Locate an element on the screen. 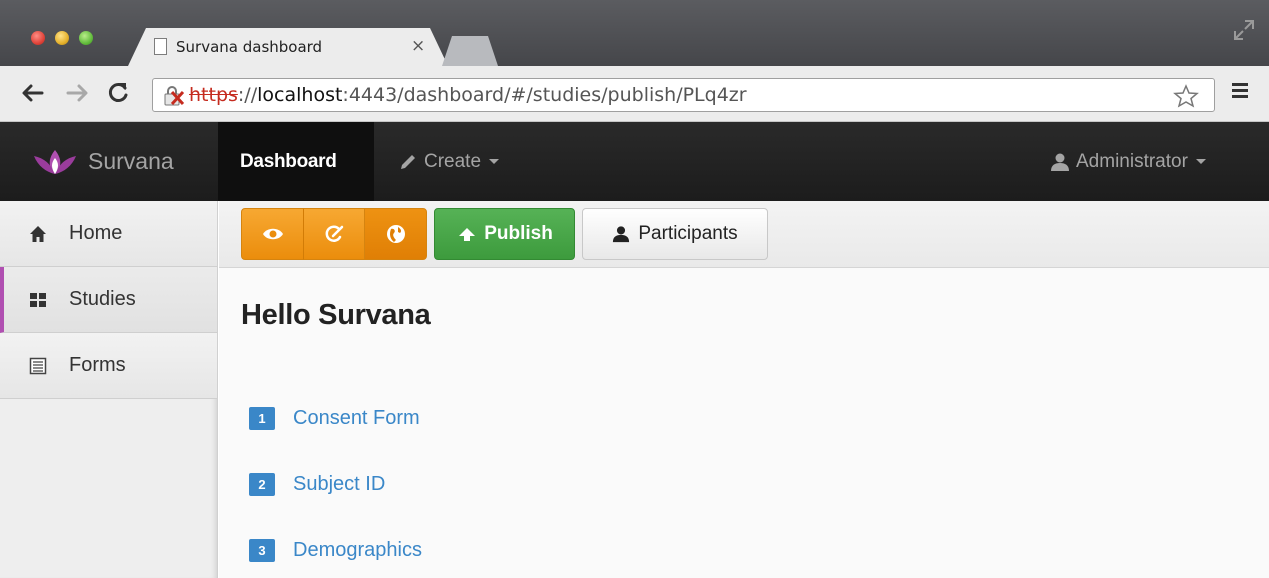 The width and height of the screenshot is (1269, 578). nav-create-dropdown: Create is located at coordinates (448, 161).